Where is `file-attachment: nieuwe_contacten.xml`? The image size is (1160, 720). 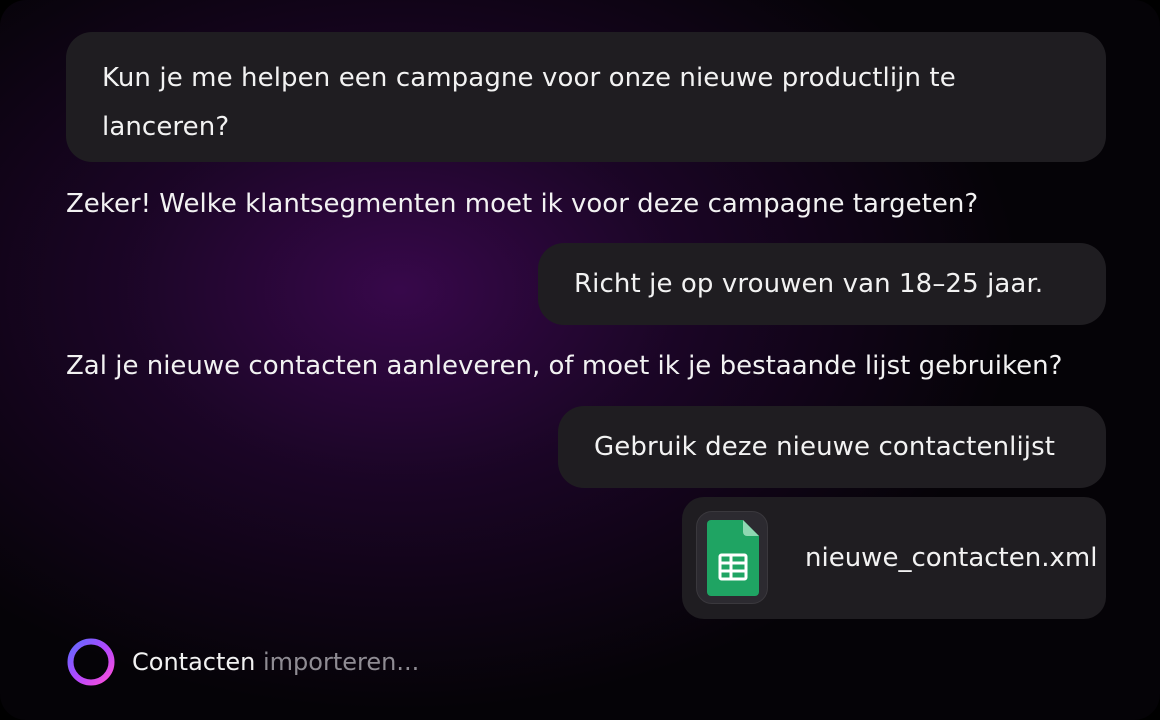
file-attachment: nieuwe_contacten.xml is located at coordinates (894, 558).